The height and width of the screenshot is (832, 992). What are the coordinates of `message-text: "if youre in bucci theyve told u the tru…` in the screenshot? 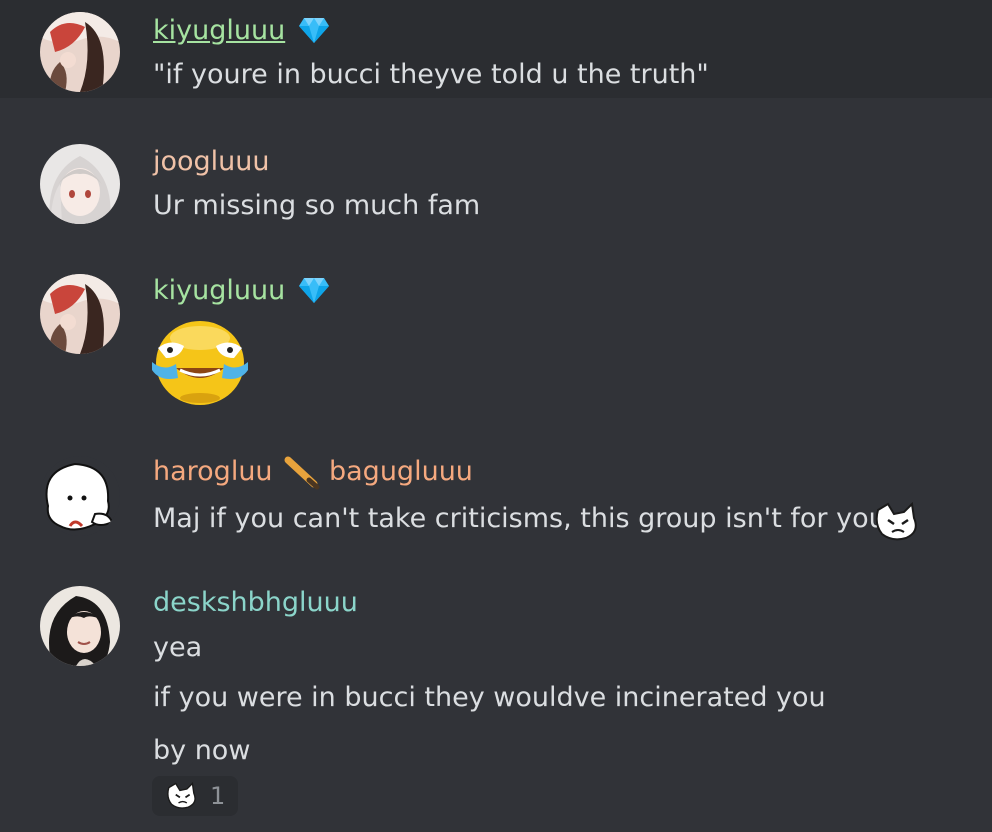 It's located at (431, 74).